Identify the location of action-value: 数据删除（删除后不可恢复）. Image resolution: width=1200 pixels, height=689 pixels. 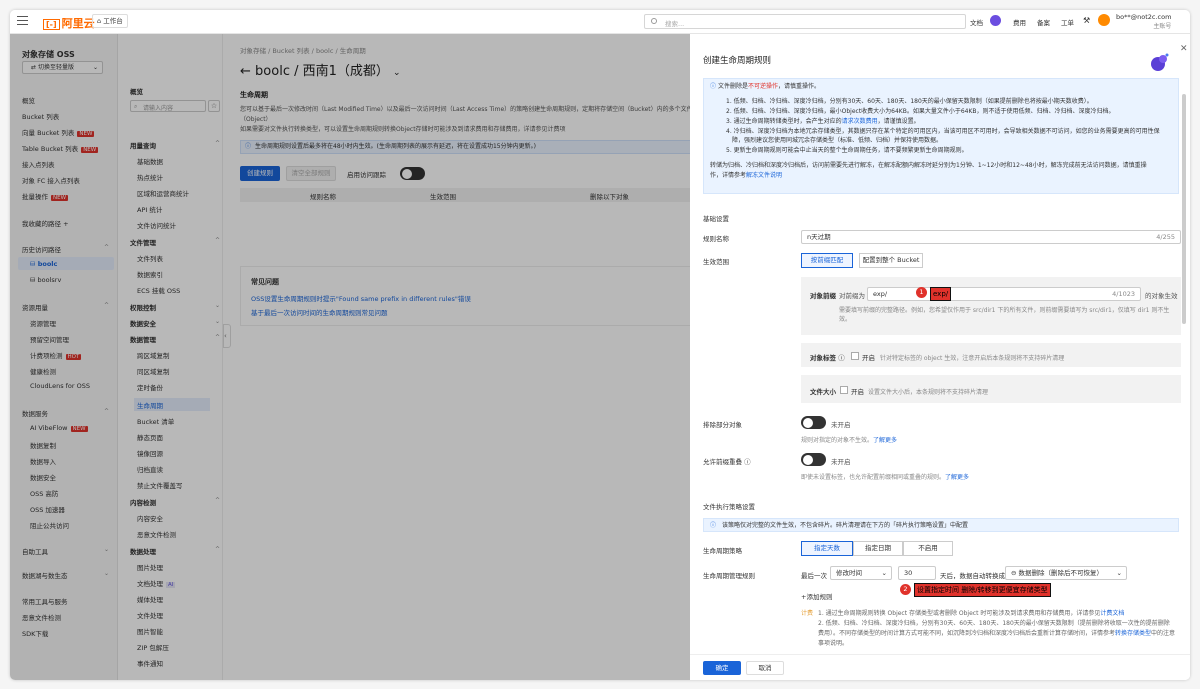
(1061, 573).